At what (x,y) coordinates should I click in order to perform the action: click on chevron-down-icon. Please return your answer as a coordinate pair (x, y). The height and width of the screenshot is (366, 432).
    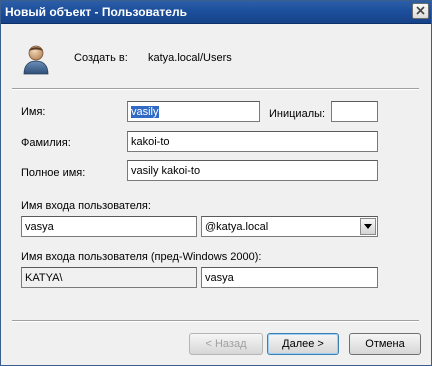
    Looking at the image, I should click on (368, 226).